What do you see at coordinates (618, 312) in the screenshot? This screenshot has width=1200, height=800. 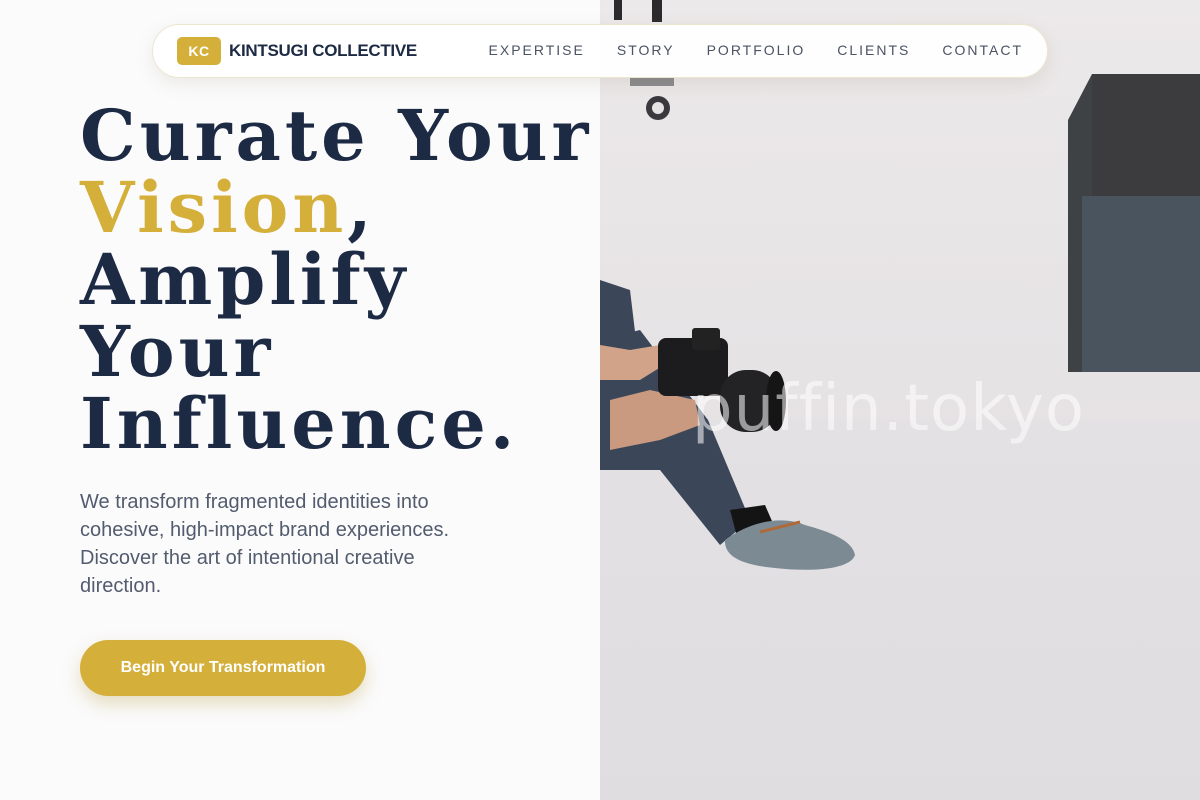 I see `leg-jeans` at bounding box center [618, 312].